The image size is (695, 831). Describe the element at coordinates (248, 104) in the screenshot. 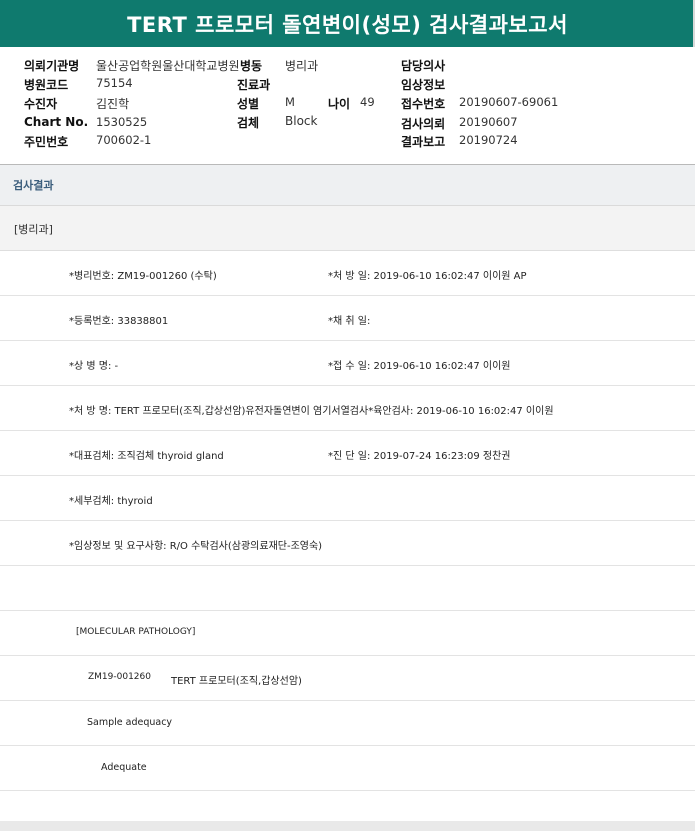

I see `sex-label: 성별` at that location.